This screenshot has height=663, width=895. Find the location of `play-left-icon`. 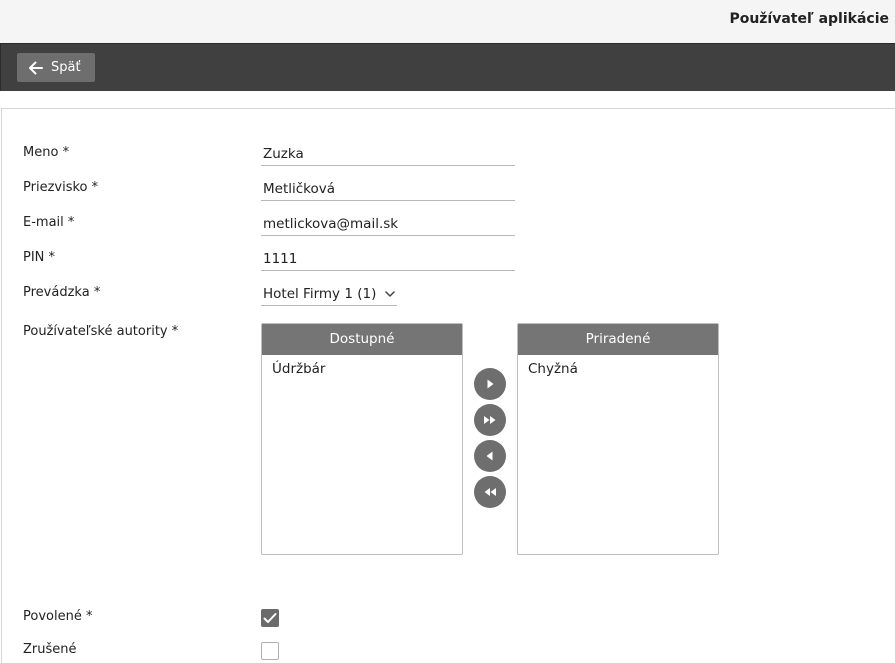

play-left-icon is located at coordinates (489, 456).